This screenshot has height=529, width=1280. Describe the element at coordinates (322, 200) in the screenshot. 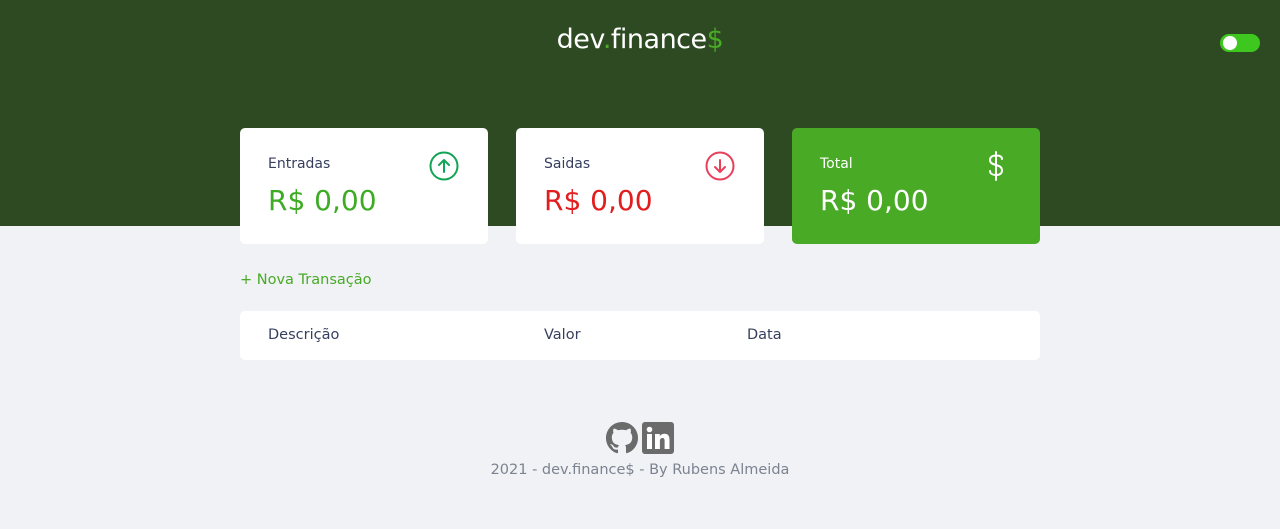

I see `income-amount: R$ 0,00` at that location.